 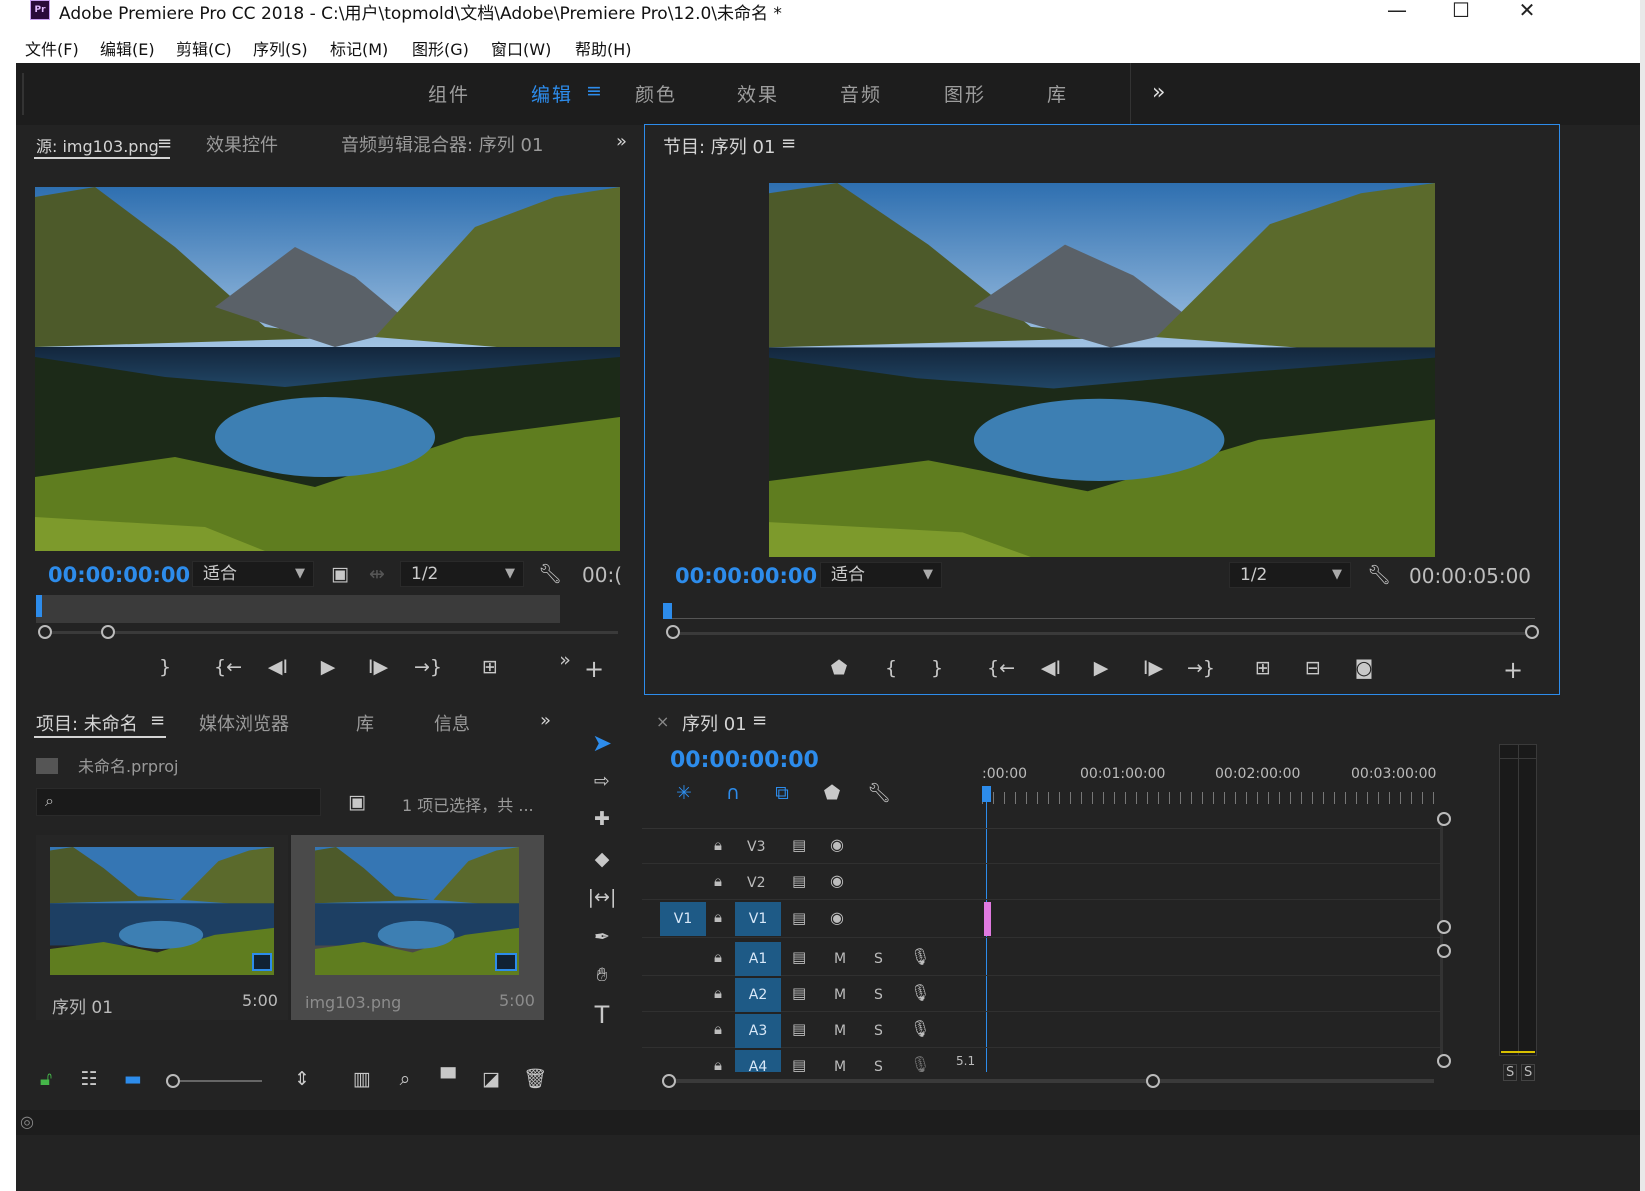 What do you see at coordinates (1042, 1061) in the screenshot?
I see `track-a4: 🔒︎ A4 ▤ M S 🎙︎ 5.1` at bounding box center [1042, 1061].